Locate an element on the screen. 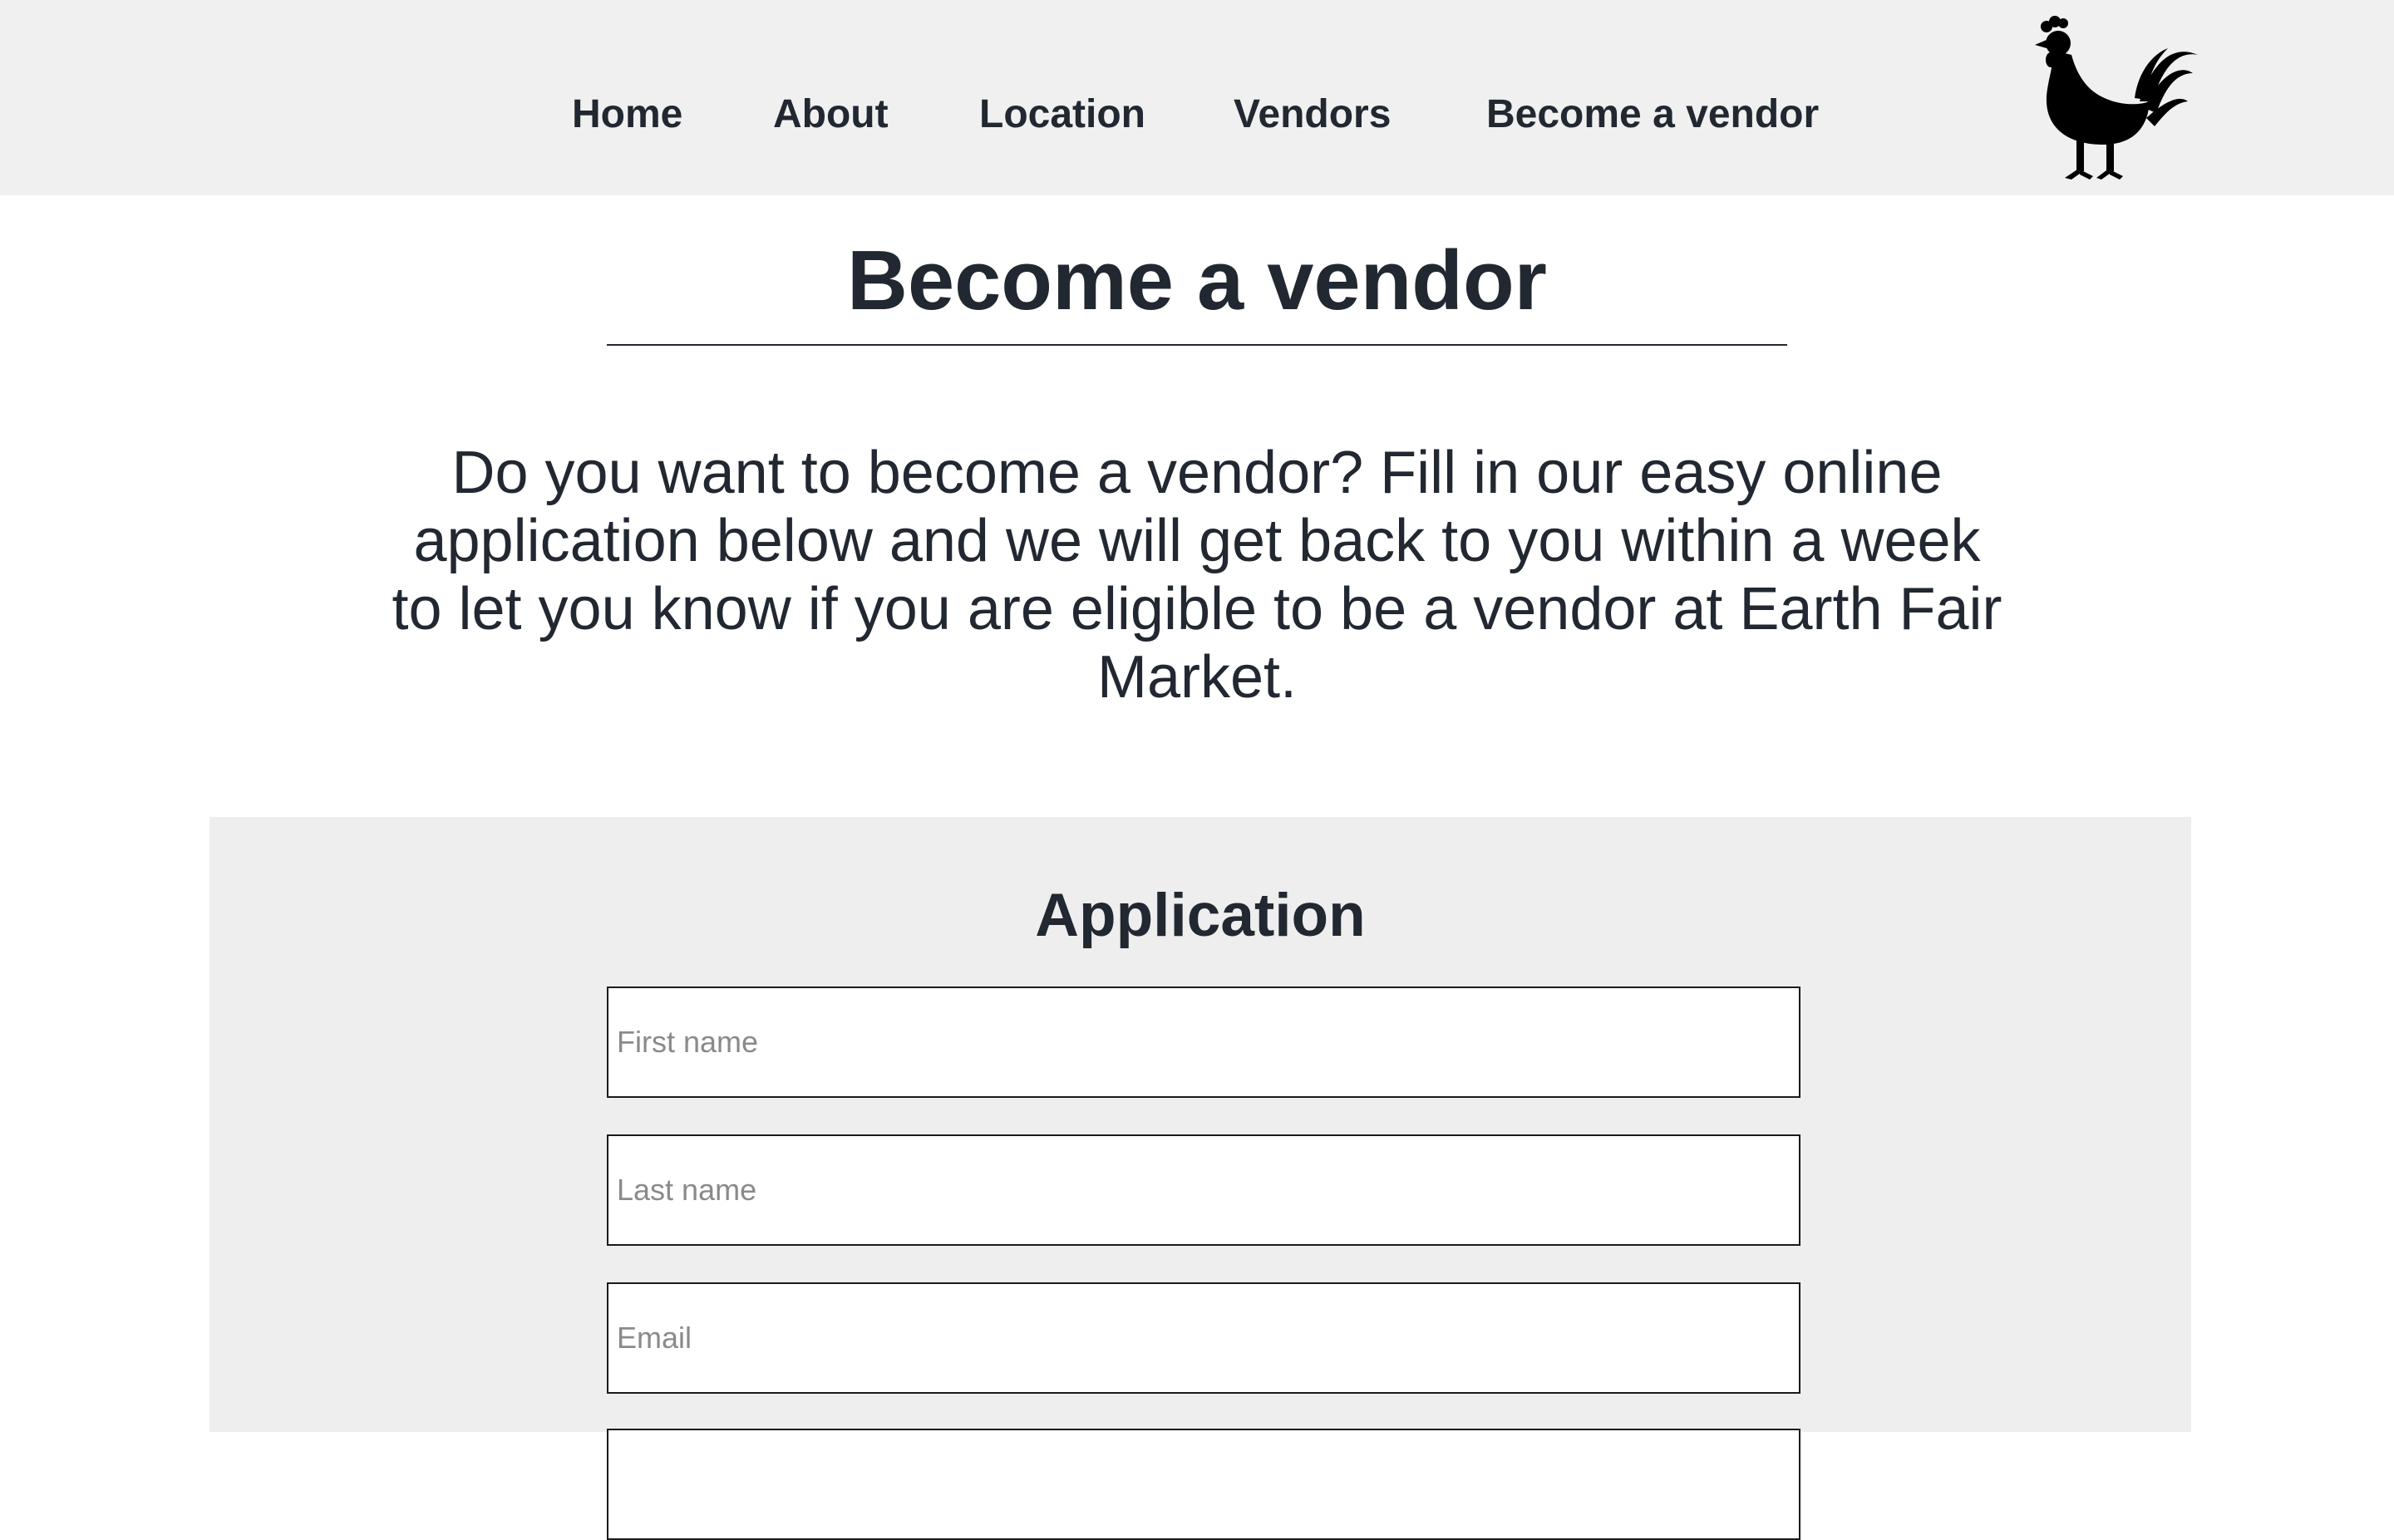 Image resolution: width=2394 pixels, height=1540 pixels. page-title: Become a vendor is located at coordinates (1197, 280).